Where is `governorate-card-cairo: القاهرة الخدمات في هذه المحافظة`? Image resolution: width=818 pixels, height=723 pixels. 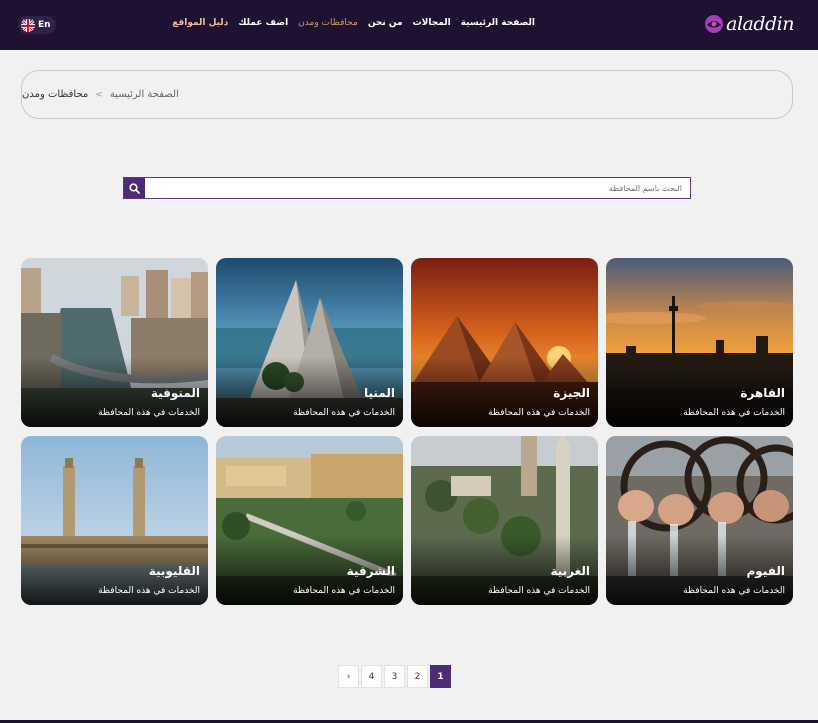
governorate-card-cairo: القاهرة الخدمات في هذه المحافظة is located at coordinates (699, 342).